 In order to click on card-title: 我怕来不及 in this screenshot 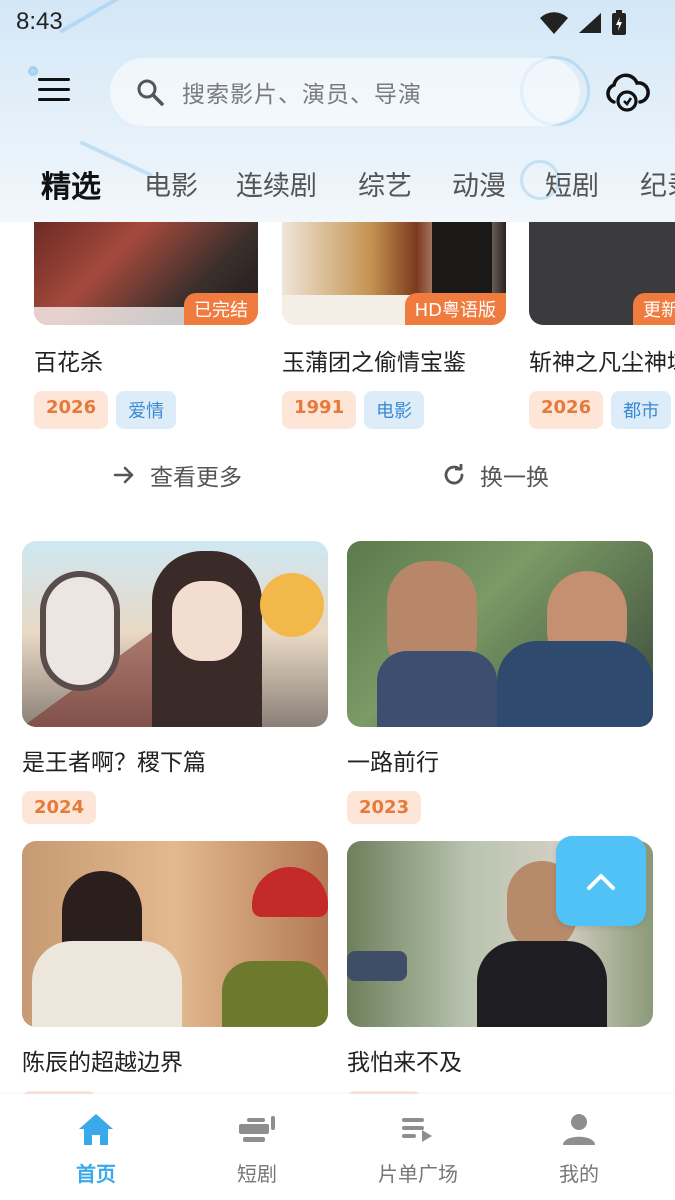, I will do `click(404, 1063)`.